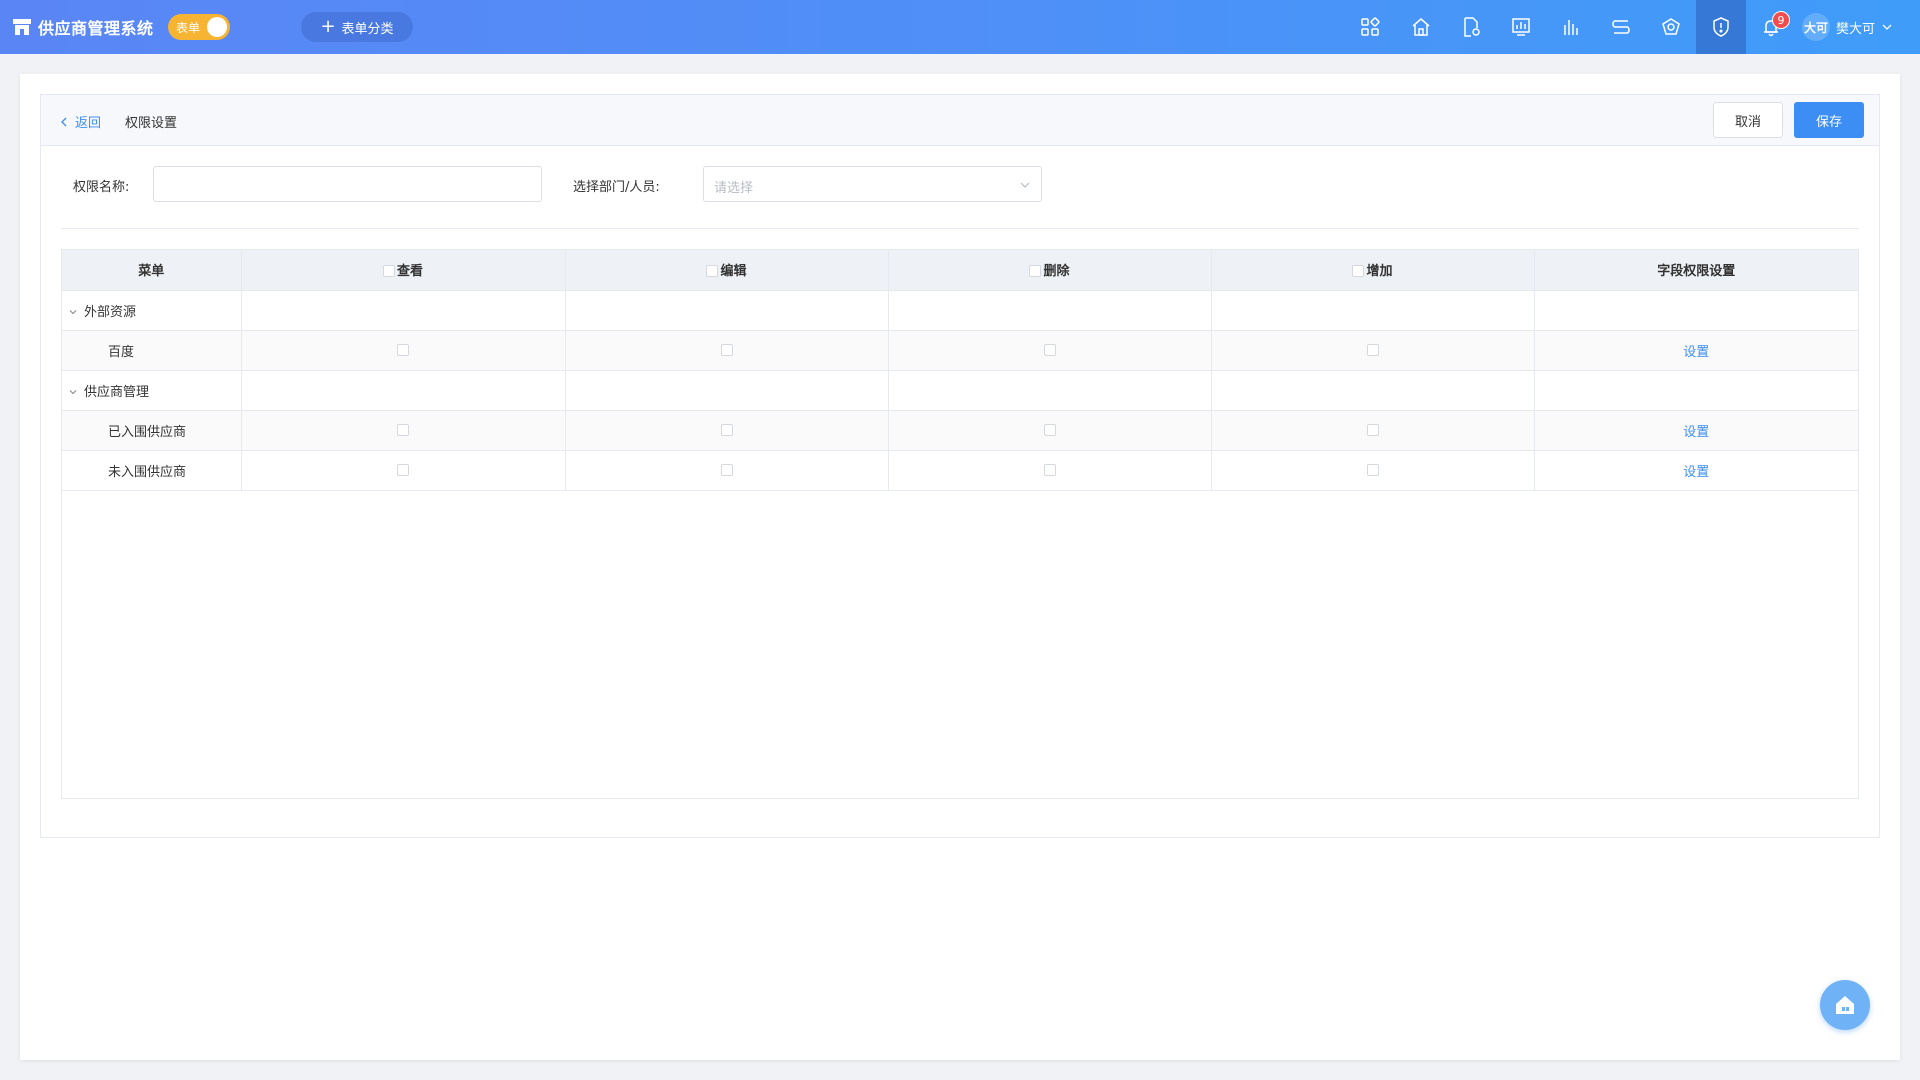 The height and width of the screenshot is (1080, 1920). What do you see at coordinates (1781, 20) in the screenshot?
I see `notification-badge: 9` at bounding box center [1781, 20].